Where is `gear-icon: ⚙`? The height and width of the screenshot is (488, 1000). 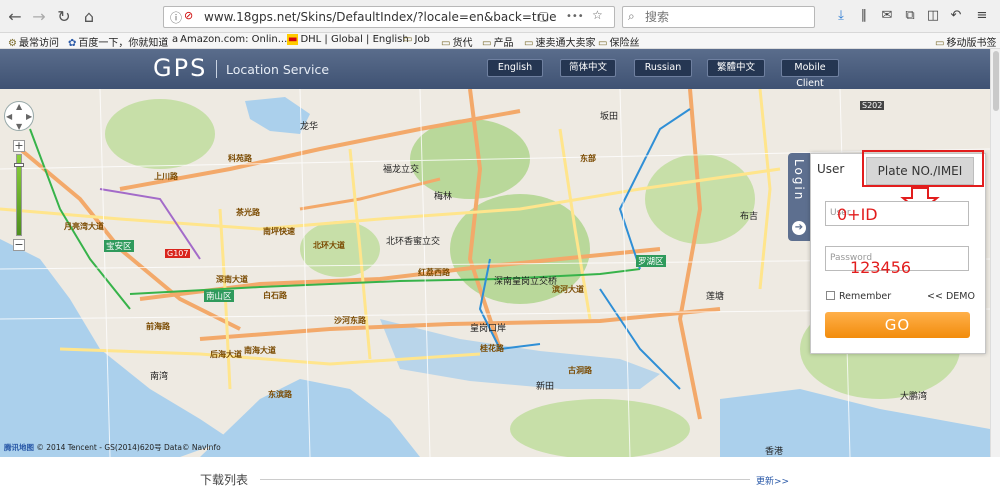 gear-icon: ⚙ is located at coordinates (12, 43).